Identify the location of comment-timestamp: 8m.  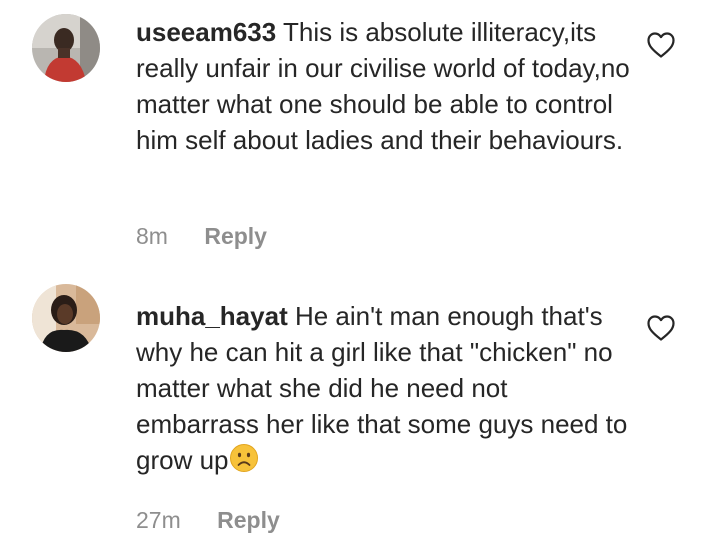
(152, 236).